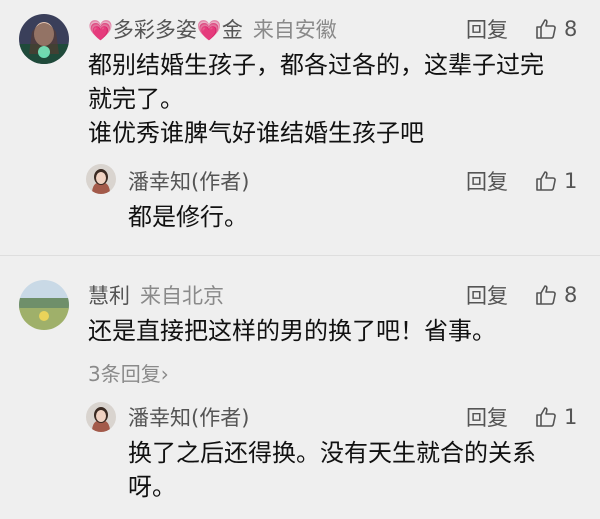  I want to click on reply-text: 换了之后还得换。没有天生就合的关系 呀。, so click(332, 470).